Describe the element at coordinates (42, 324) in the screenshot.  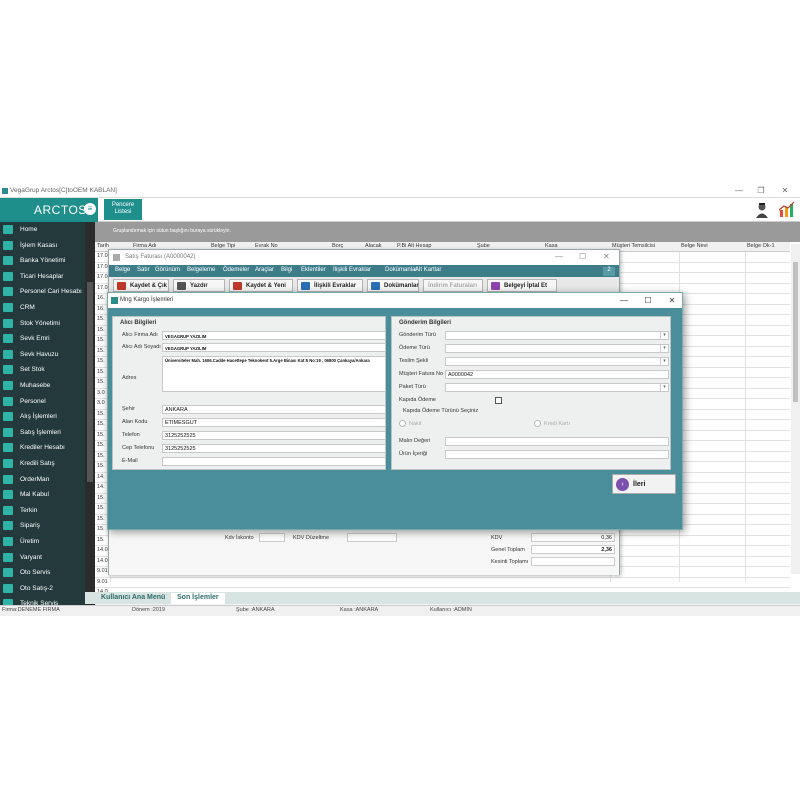
I see `sidebar-item: Stok Yönetimi` at that location.